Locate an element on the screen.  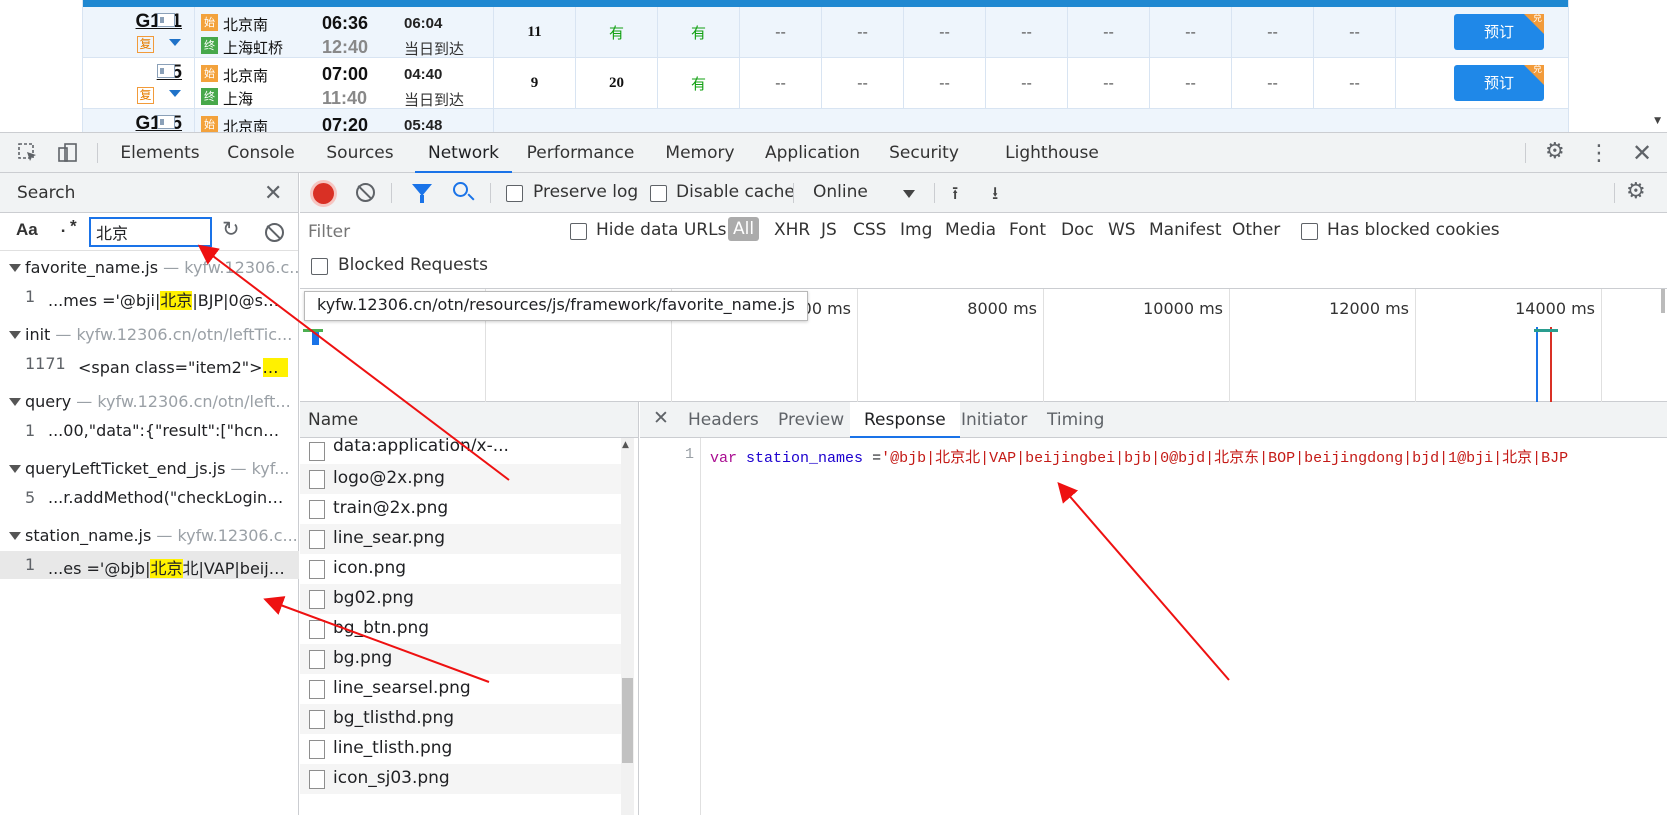
type-filter-manifest: Manifest is located at coordinates (1185, 230).